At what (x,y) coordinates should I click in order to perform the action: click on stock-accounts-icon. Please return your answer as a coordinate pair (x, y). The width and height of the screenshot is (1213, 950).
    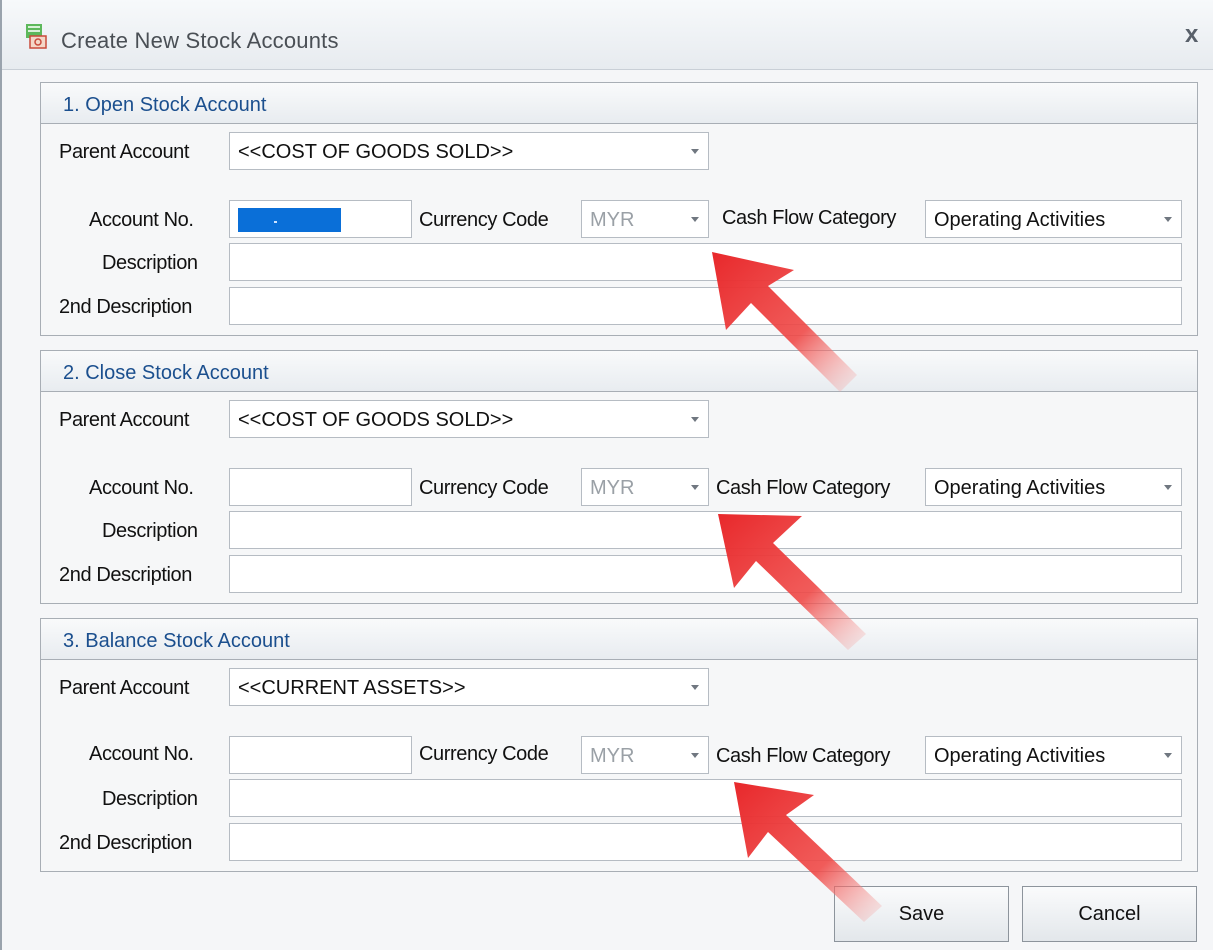
    Looking at the image, I should click on (36, 36).